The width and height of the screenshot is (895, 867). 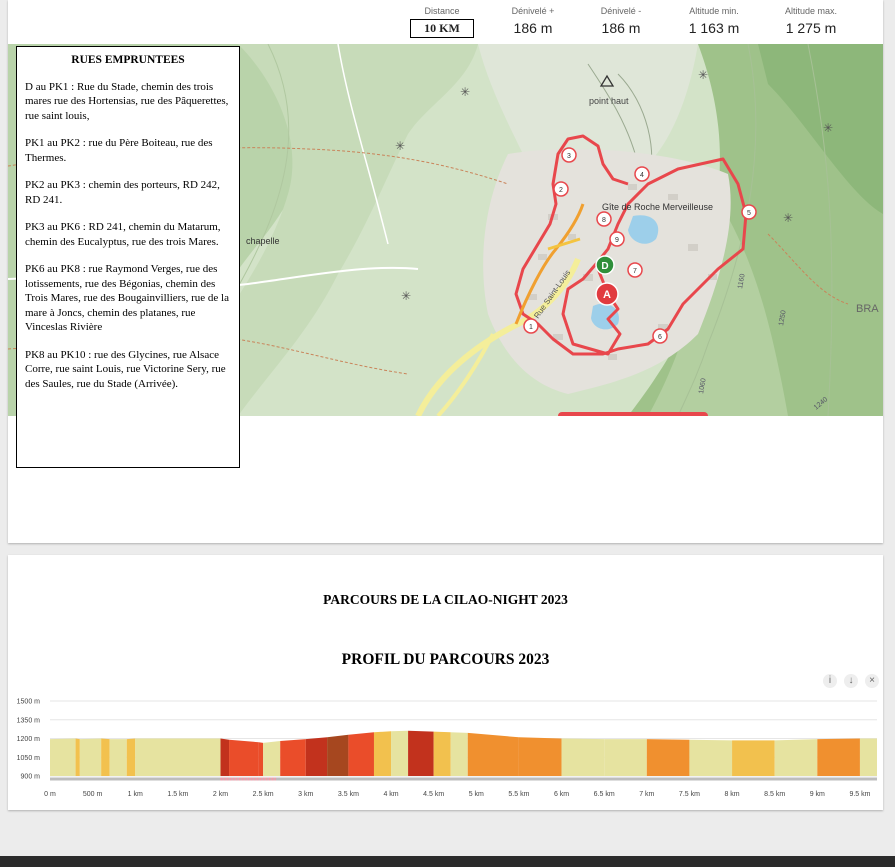 What do you see at coordinates (646, 794) in the screenshot?
I see `x-tick-label: 7 km` at bounding box center [646, 794].